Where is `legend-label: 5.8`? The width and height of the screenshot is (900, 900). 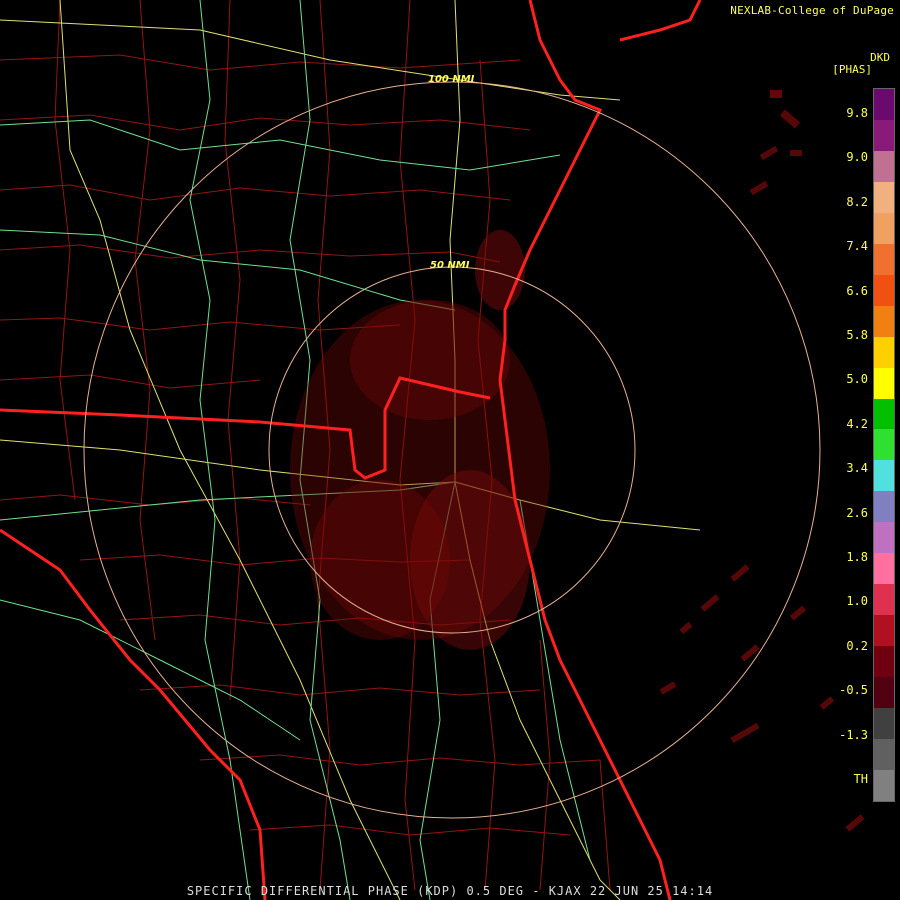 legend-label: 5.8 is located at coordinates (857, 335).